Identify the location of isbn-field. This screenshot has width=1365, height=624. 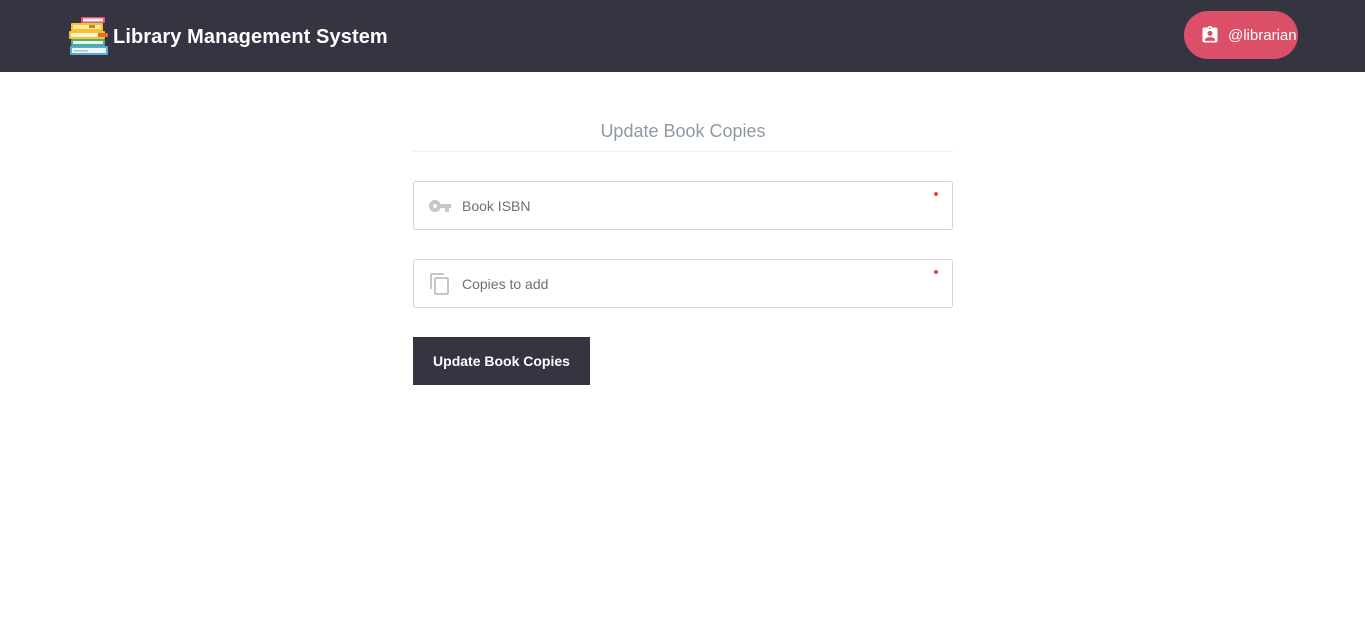
(683, 205).